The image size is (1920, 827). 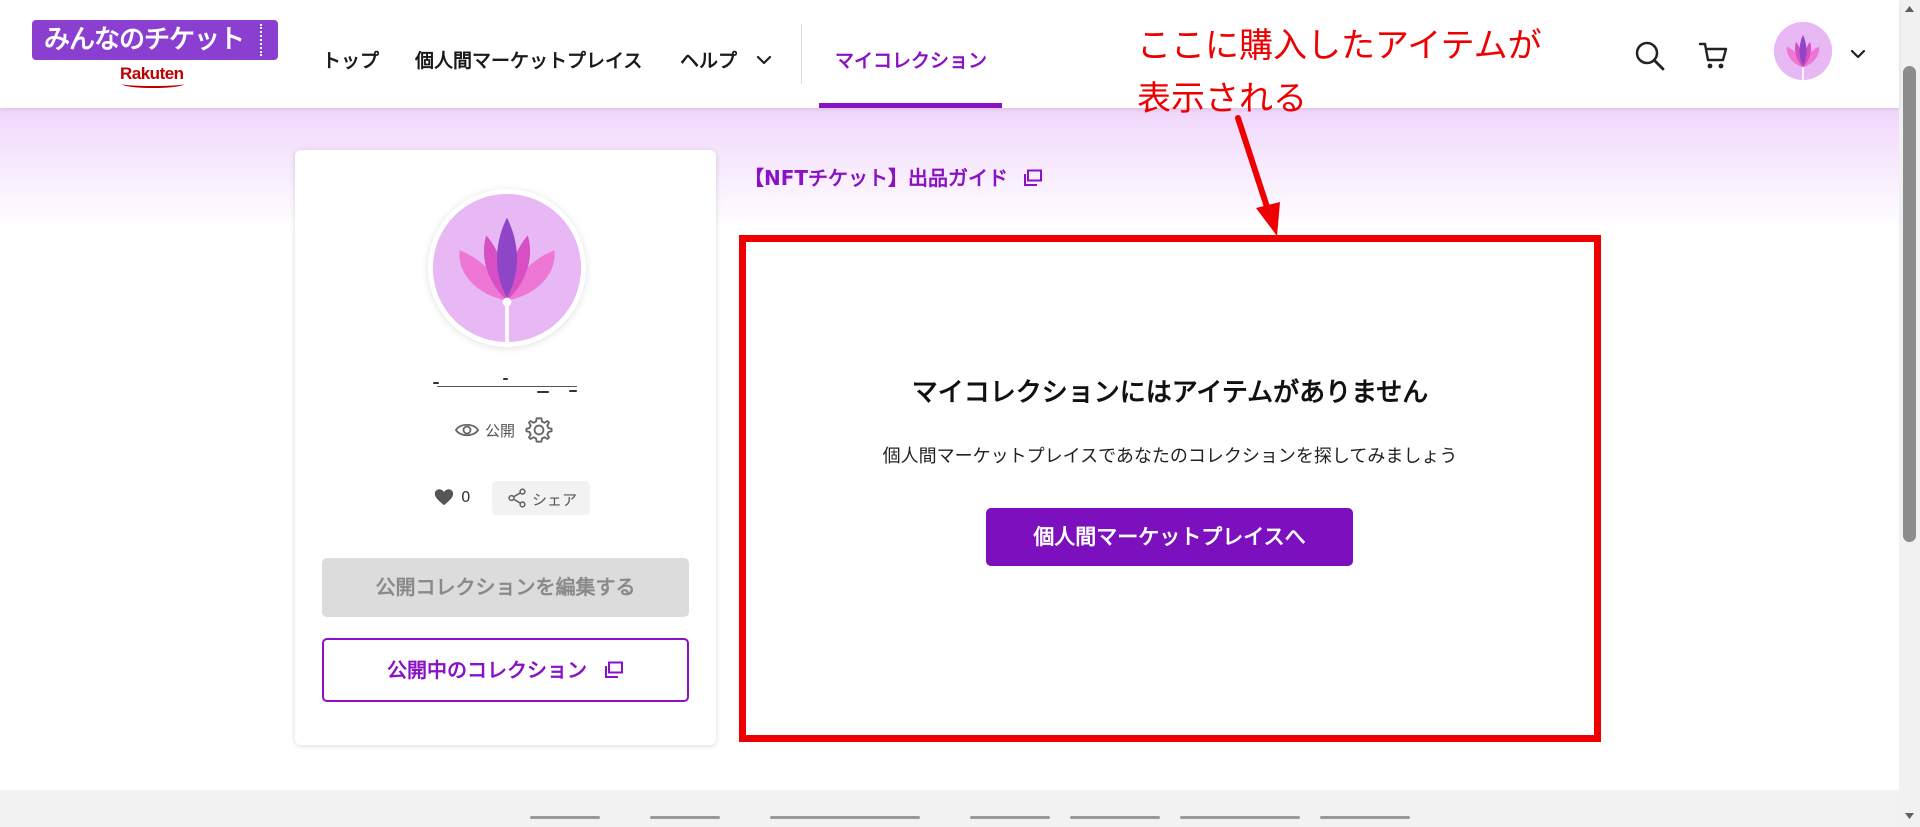 I want to click on like-count: 0, so click(x=466, y=497).